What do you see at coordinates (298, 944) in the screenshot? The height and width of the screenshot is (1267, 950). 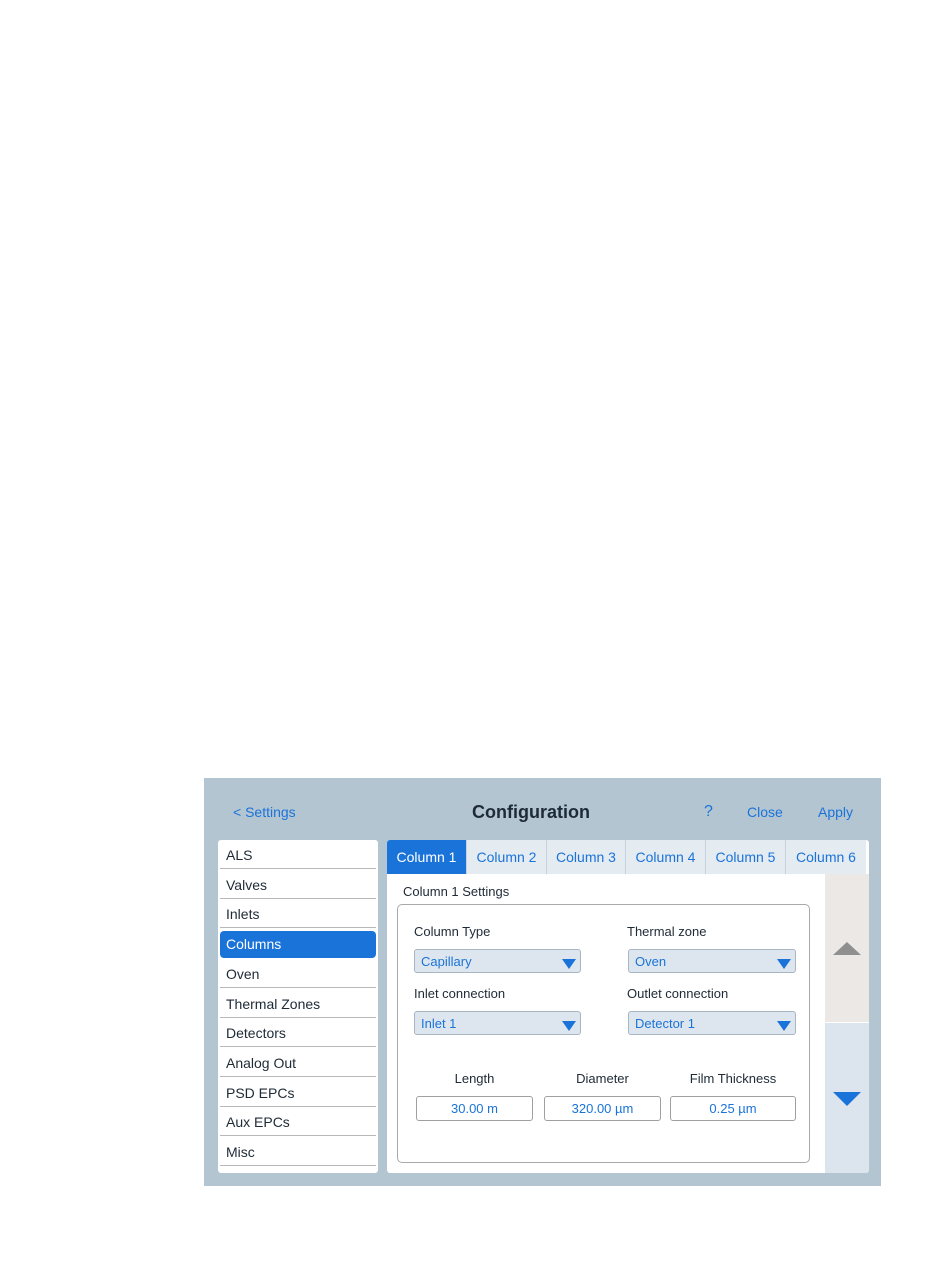 I see `sidebar-item-columns: Columns` at bounding box center [298, 944].